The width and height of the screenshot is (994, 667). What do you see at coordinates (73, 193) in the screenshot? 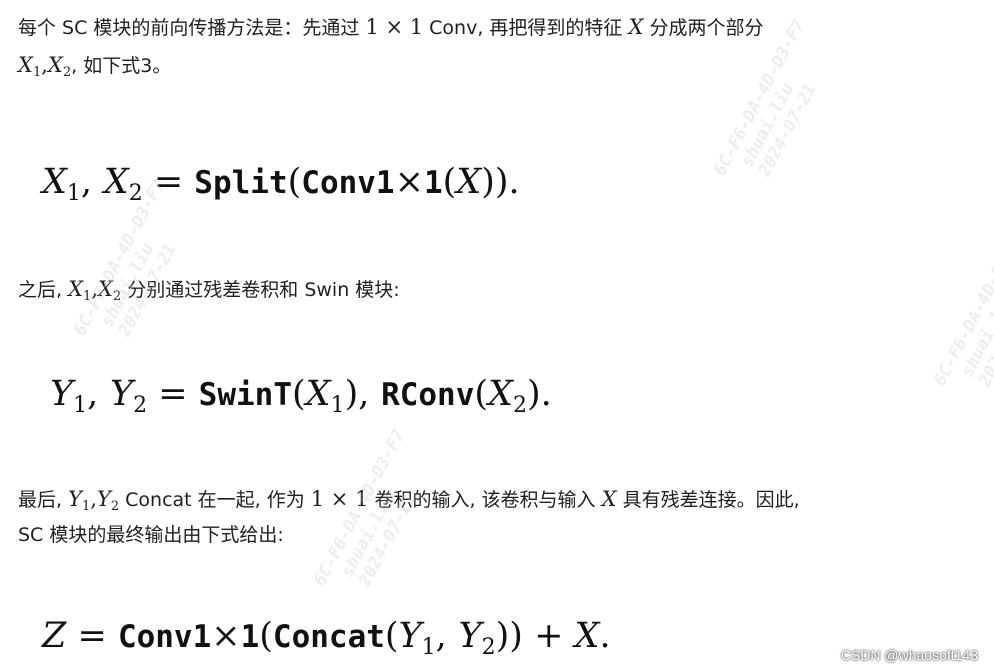
I see `eq1-sub1: 1` at bounding box center [73, 193].